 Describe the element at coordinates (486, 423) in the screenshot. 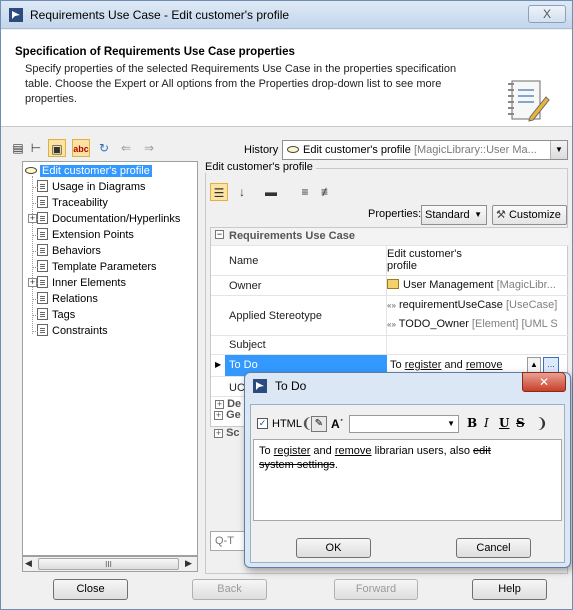

I see `italic-button: I` at that location.